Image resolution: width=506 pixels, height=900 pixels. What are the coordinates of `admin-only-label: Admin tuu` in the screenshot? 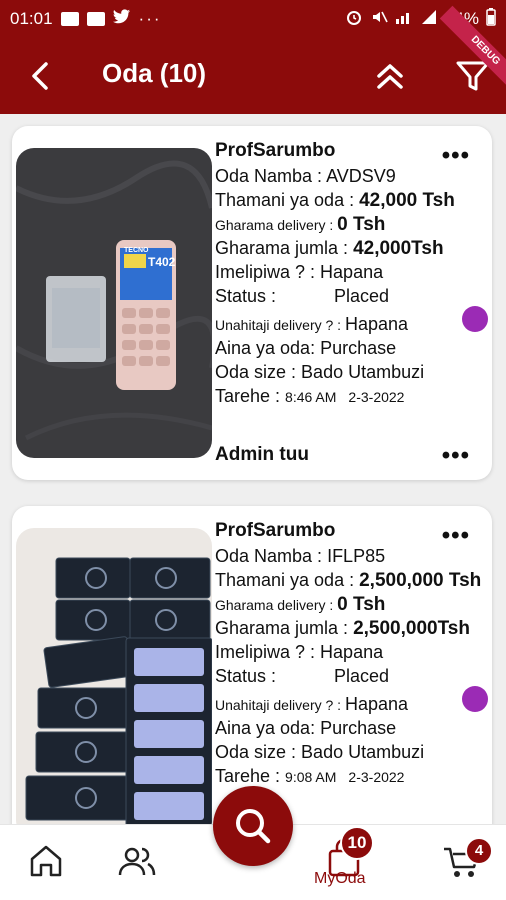 It's located at (262, 454).